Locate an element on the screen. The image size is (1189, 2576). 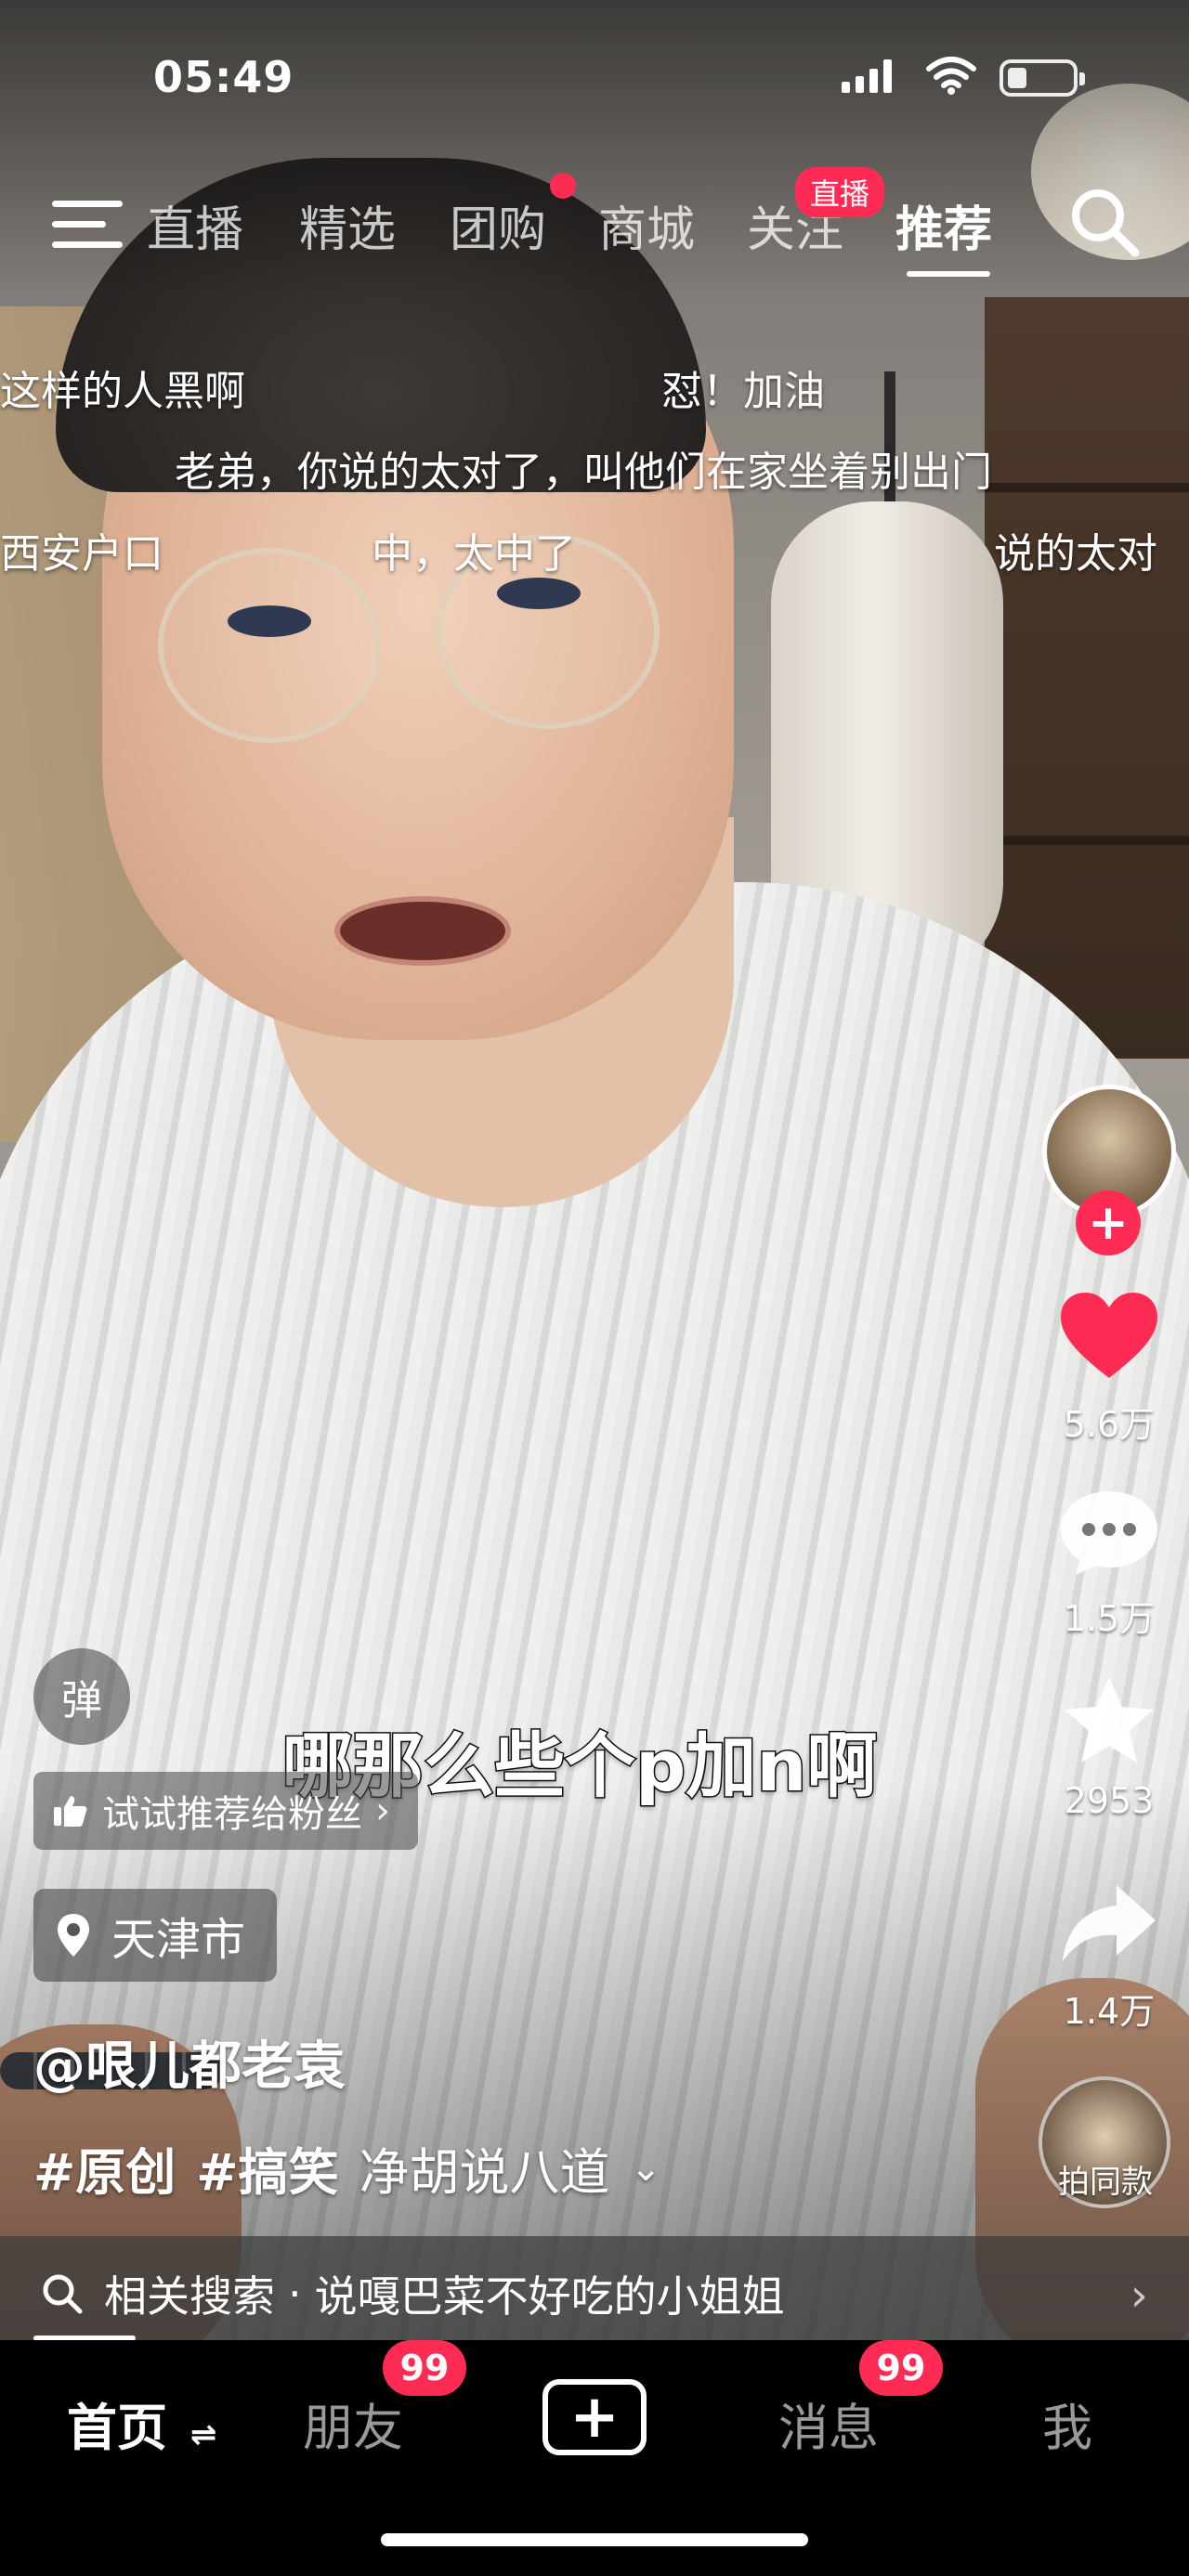
tab-group-buy: 团购 is located at coordinates (498, 225).